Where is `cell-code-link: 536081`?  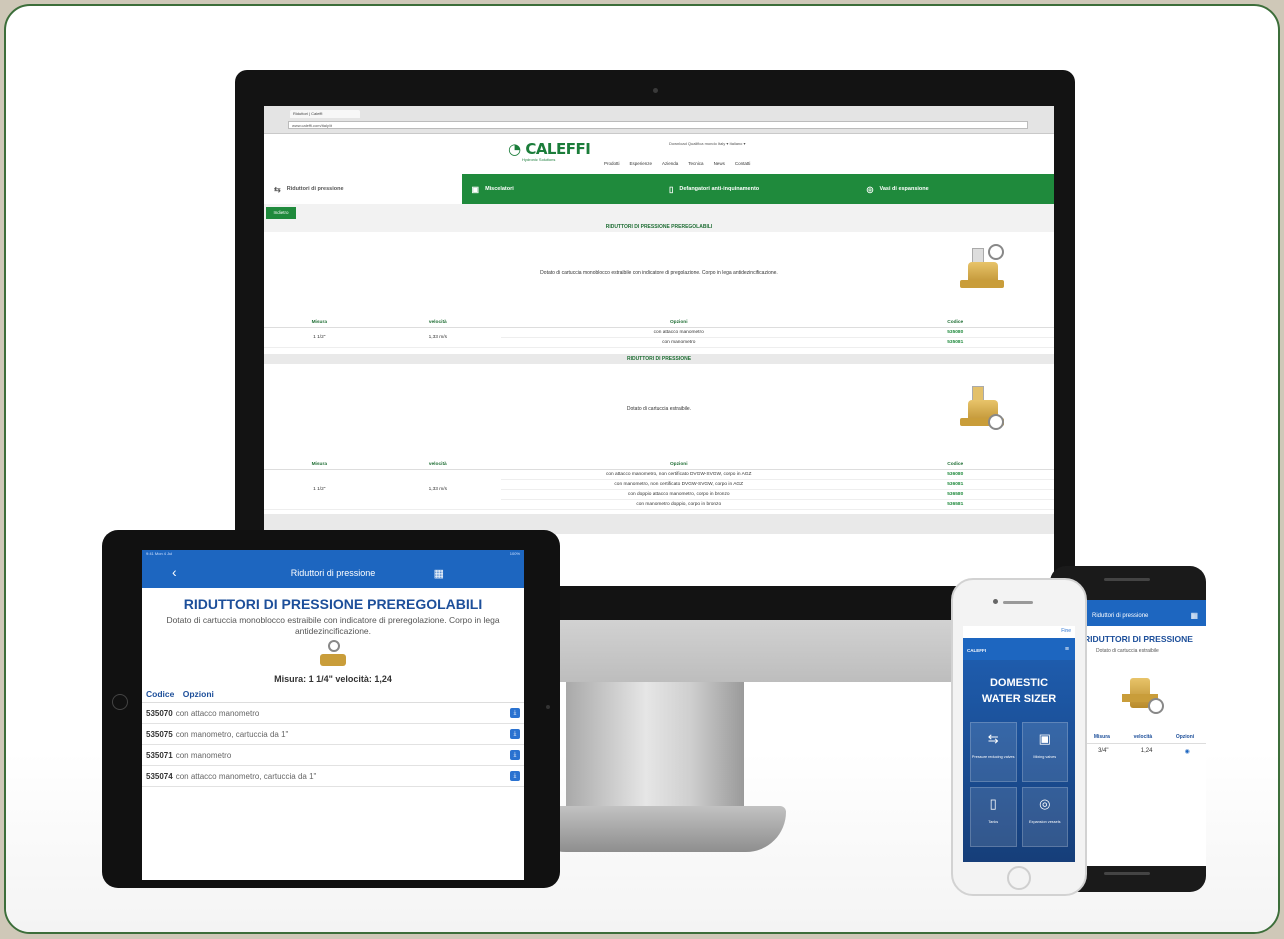
cell-code-link: 536081 is located at coordinates (955, 484).